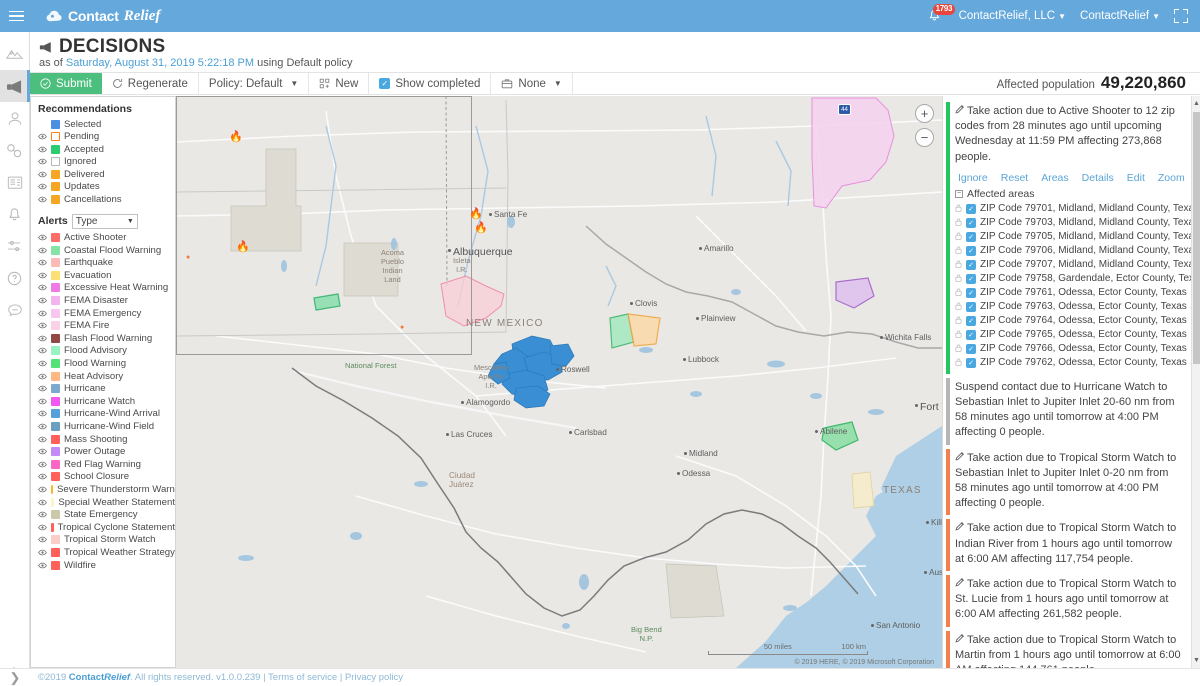  I want to click on legend-recommendation-row: Selected, so click(106, 124).